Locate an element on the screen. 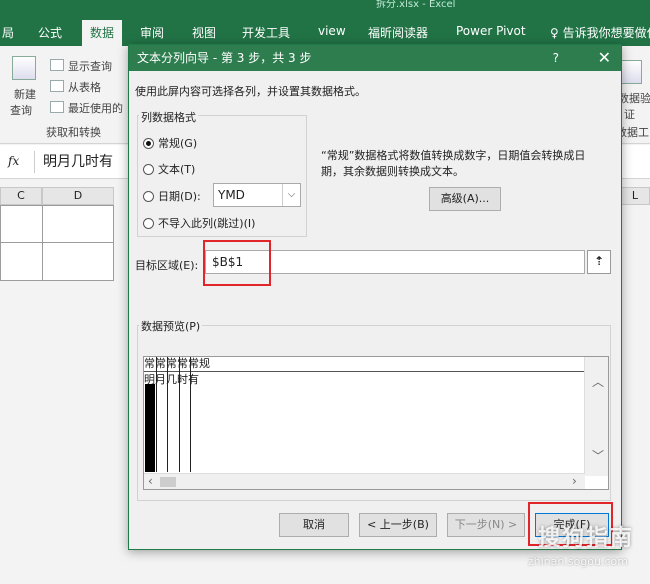 Image resolution: width=650 pixels, height=584 pixels. excel-title-bar: 拆分.xlsx - Excel is located at coordinates (325, 8).